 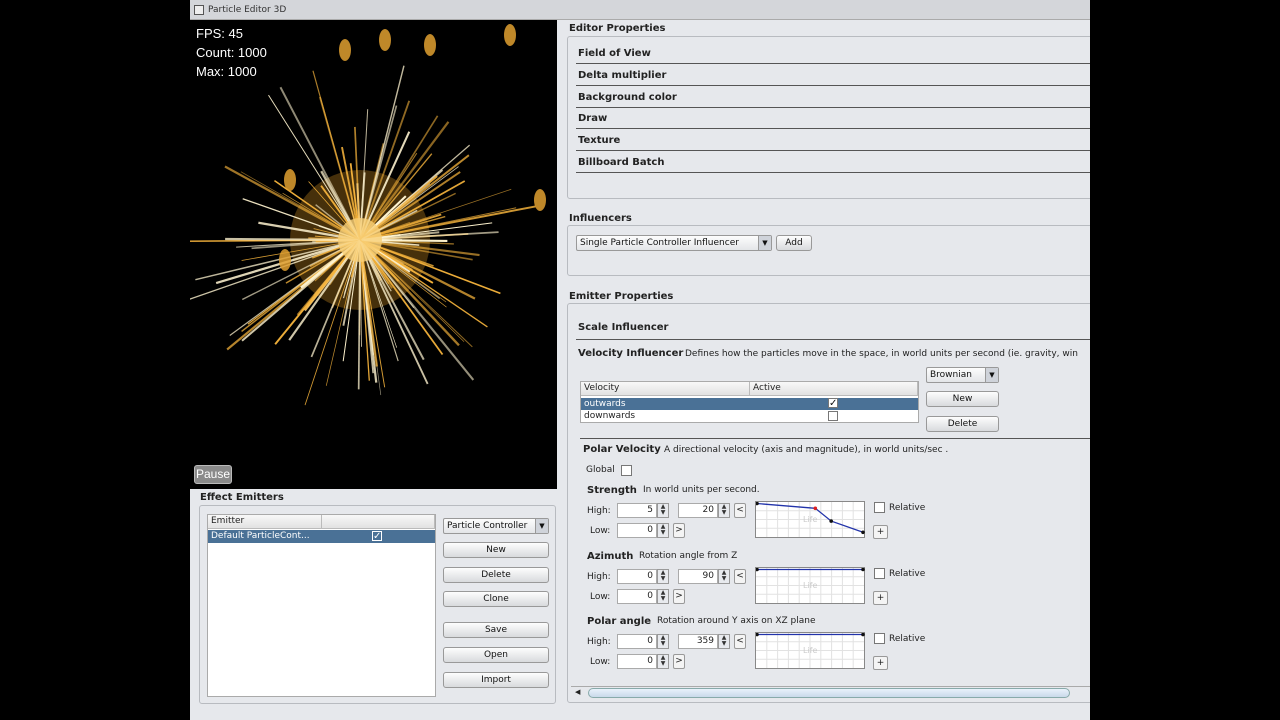 I want to click on velocity-row-outwards: outwards ✓, so click(x=749, y=404).